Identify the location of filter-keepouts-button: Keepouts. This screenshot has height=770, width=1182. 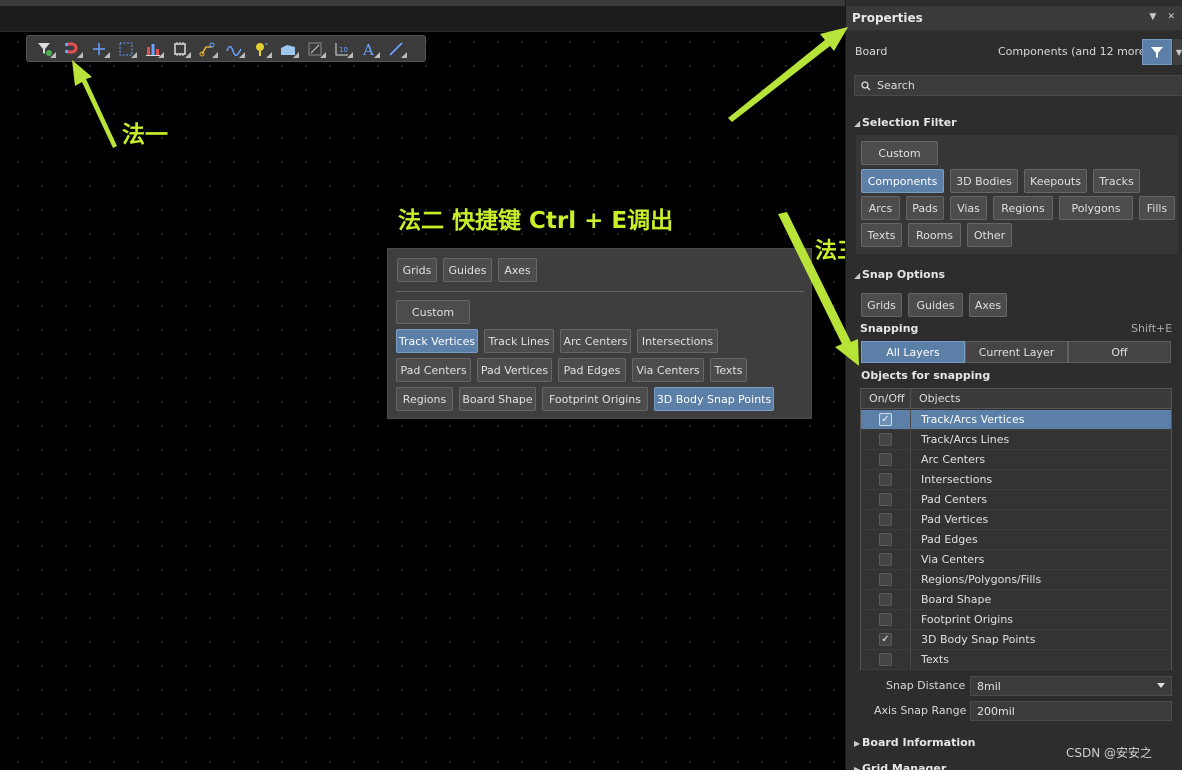
(1055, 181).